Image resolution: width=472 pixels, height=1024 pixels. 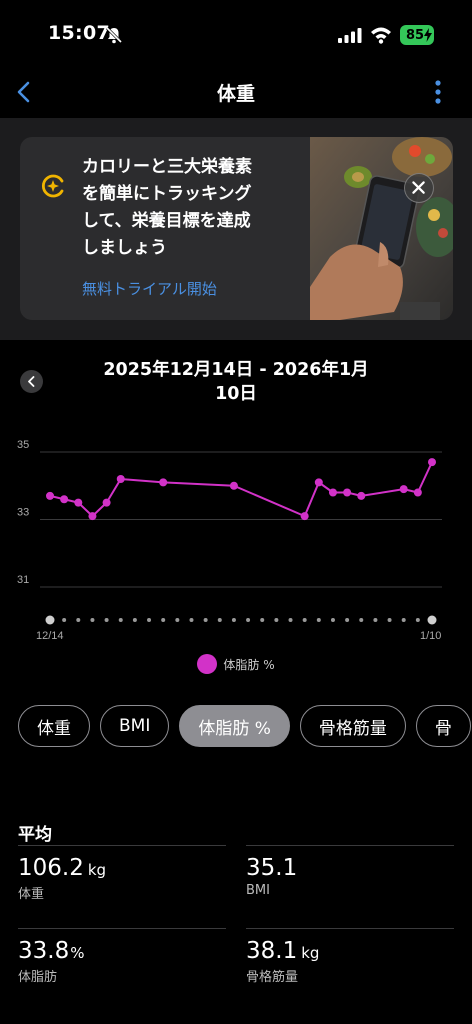 What do you see at coordinates (381, 228) in the screenshot?
I see `promo-photo` at bounding box center [381, 228].